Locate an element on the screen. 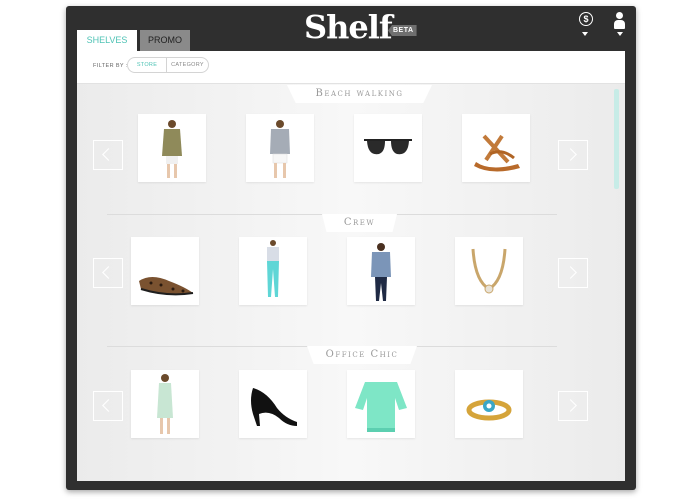  tan-sandals-image is located at coordinates (497, 153).